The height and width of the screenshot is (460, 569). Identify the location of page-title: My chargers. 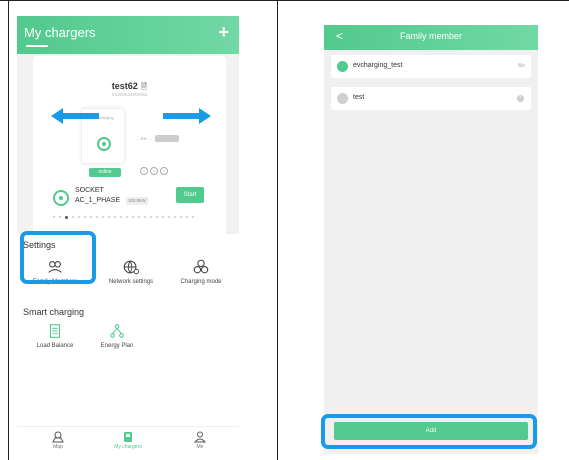
(60, 32).